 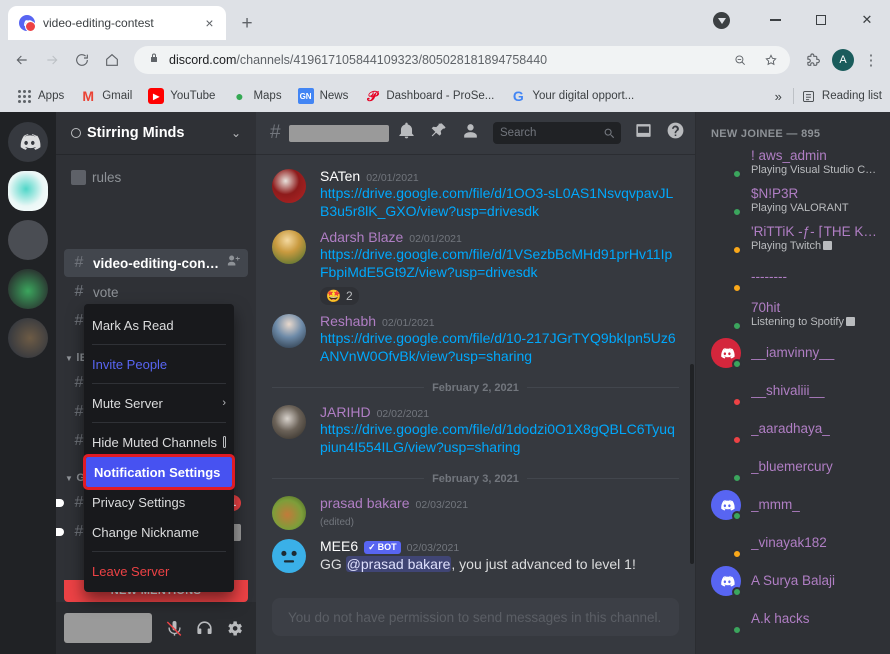 I want to click on member-item, so click(x=792, y=646).